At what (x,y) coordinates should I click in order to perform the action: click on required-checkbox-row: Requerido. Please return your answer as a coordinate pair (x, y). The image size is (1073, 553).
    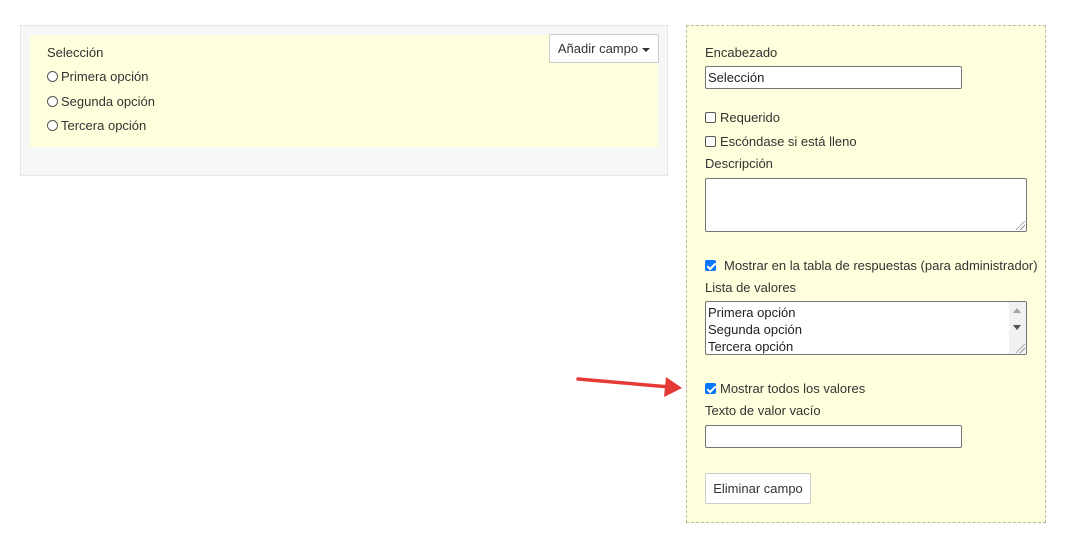
    Looking at the image, I should click on (742, 117).